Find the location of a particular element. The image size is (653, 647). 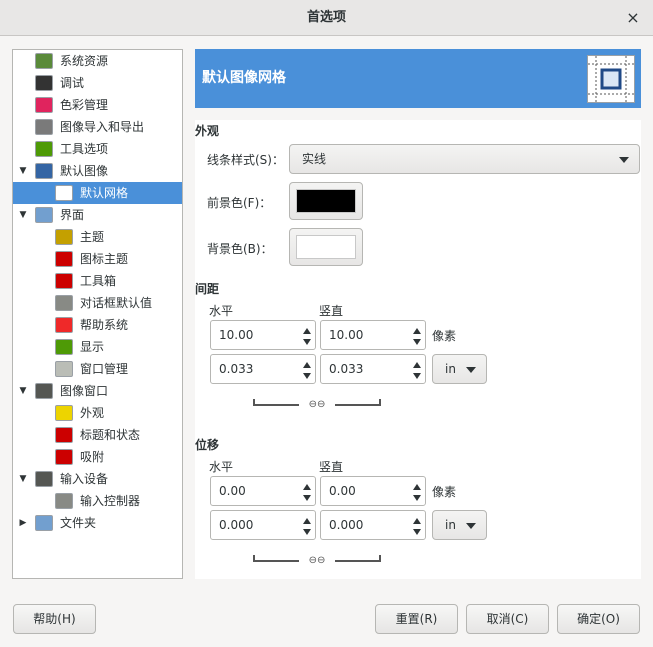

tree-item-label: 吸附 is located at coordinates (92, 457).